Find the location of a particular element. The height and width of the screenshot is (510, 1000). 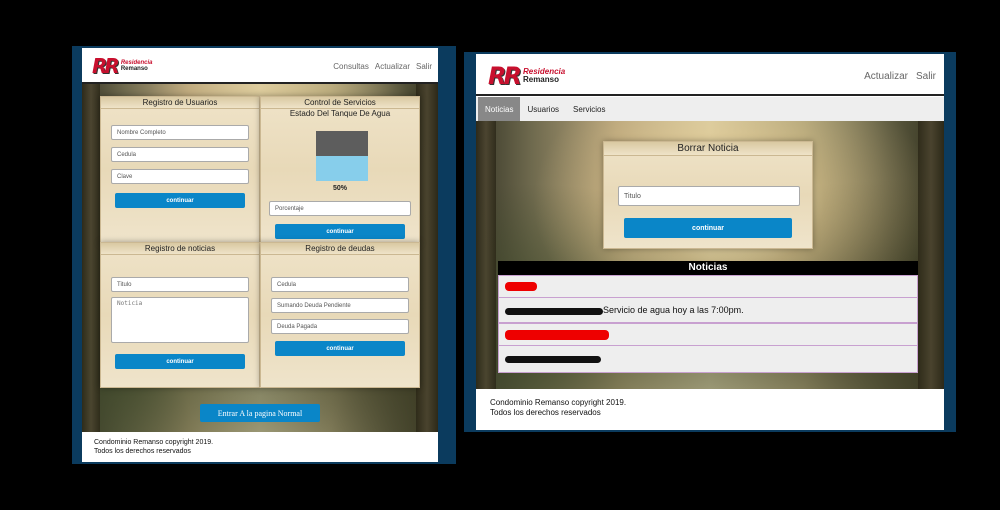

nombre-input: Nombre Completo is located at coordinates (180, 132).